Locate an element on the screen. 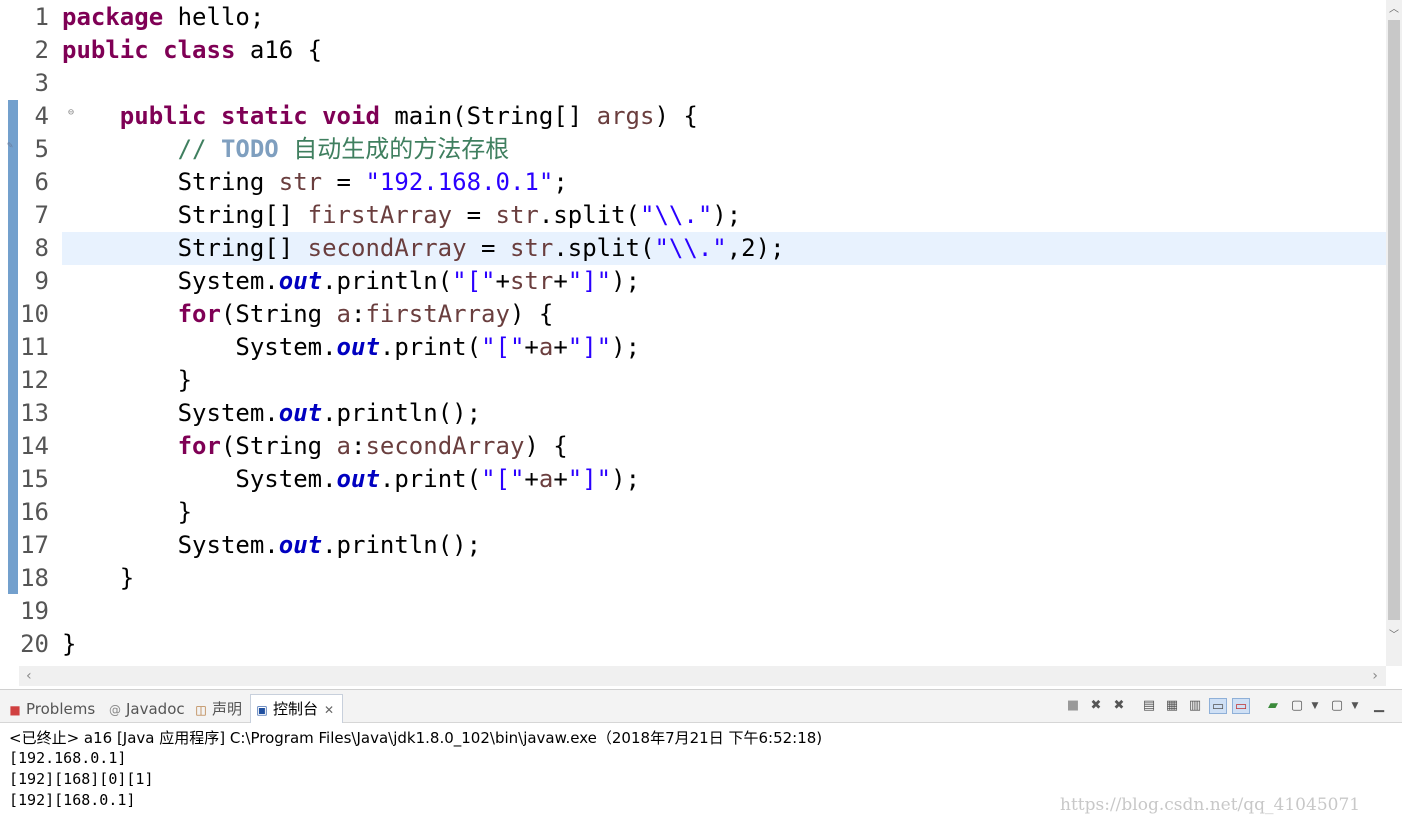 Image resolution: width=1402 pixels, height=826 pixels. tab-label: 声明 is located at coordinates (227, 709).